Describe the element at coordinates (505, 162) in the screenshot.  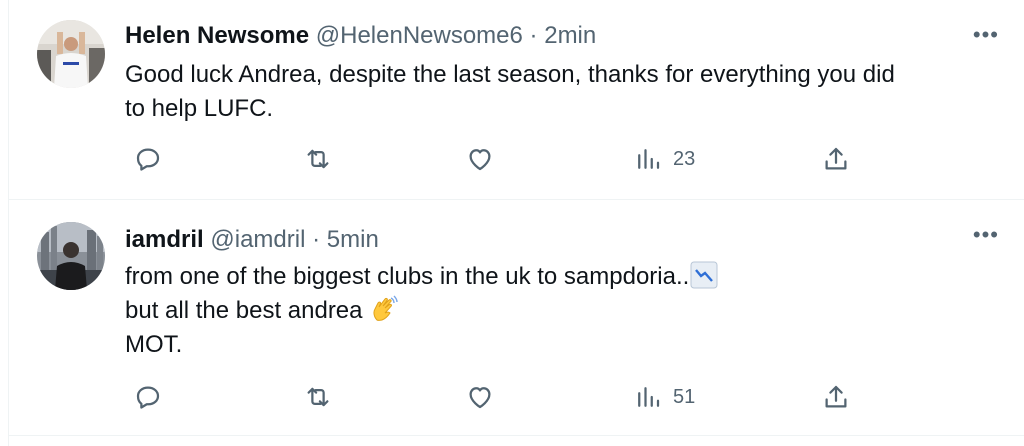
I see `tweet-actions: 23` at that location.